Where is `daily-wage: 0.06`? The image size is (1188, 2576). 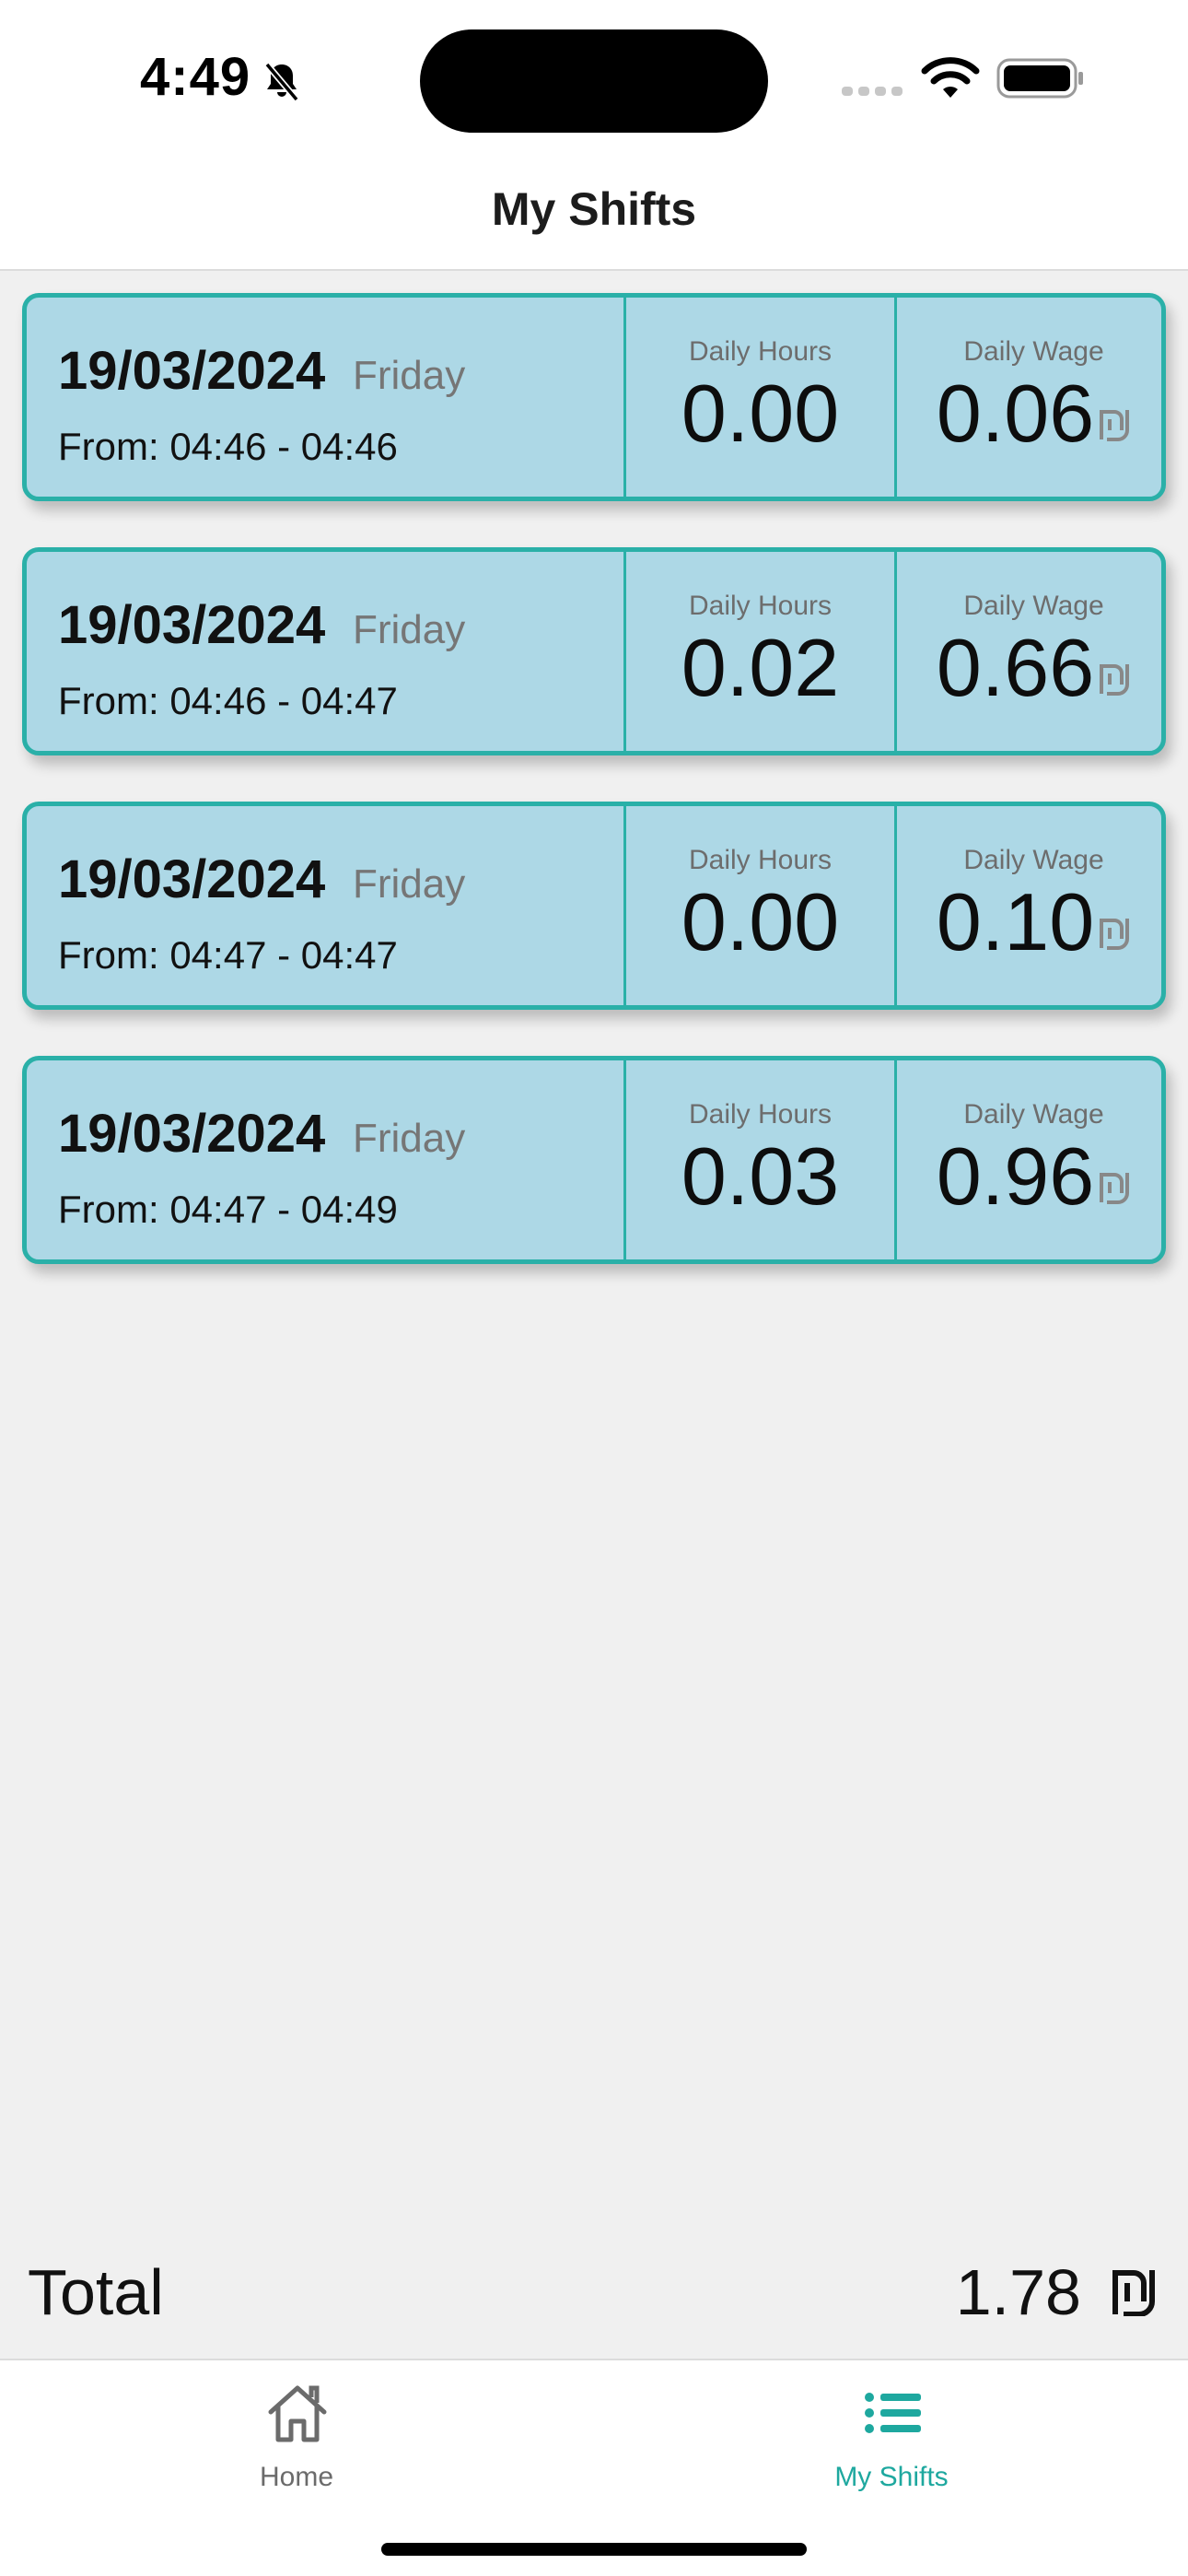 daily-wage: 0.06 is located at coordinates (1029, 413).